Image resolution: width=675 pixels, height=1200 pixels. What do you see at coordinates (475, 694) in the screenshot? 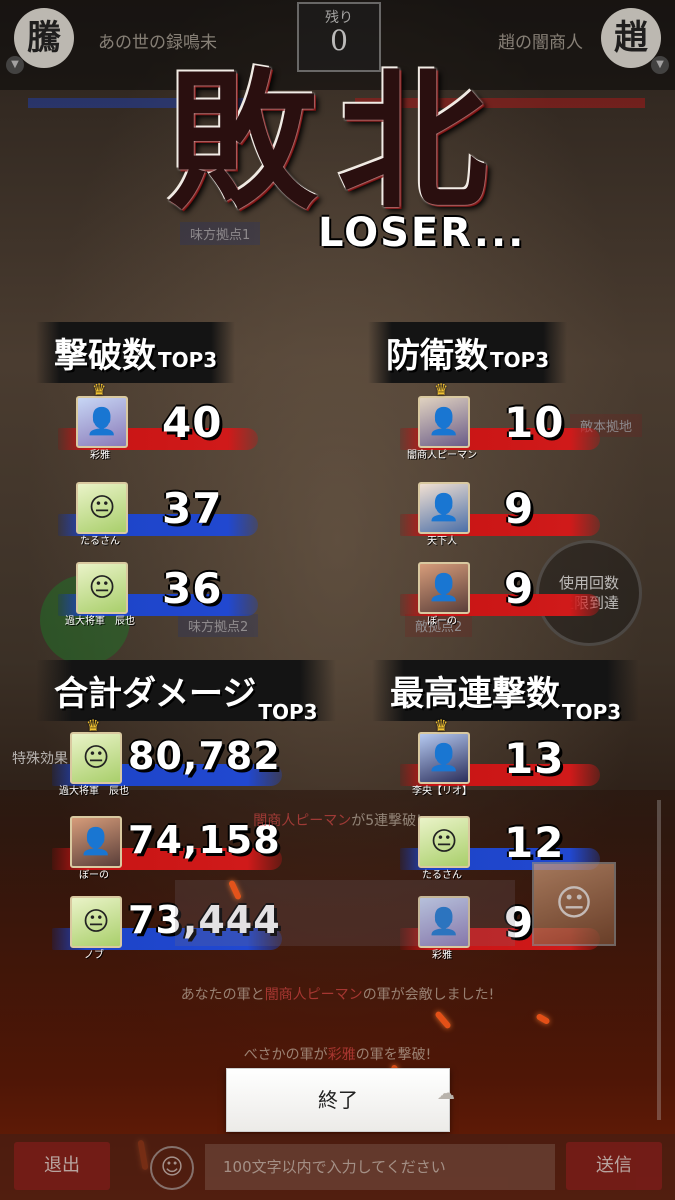
I see `combo-title: 最高連撃数` at bounding box center [475, 694].